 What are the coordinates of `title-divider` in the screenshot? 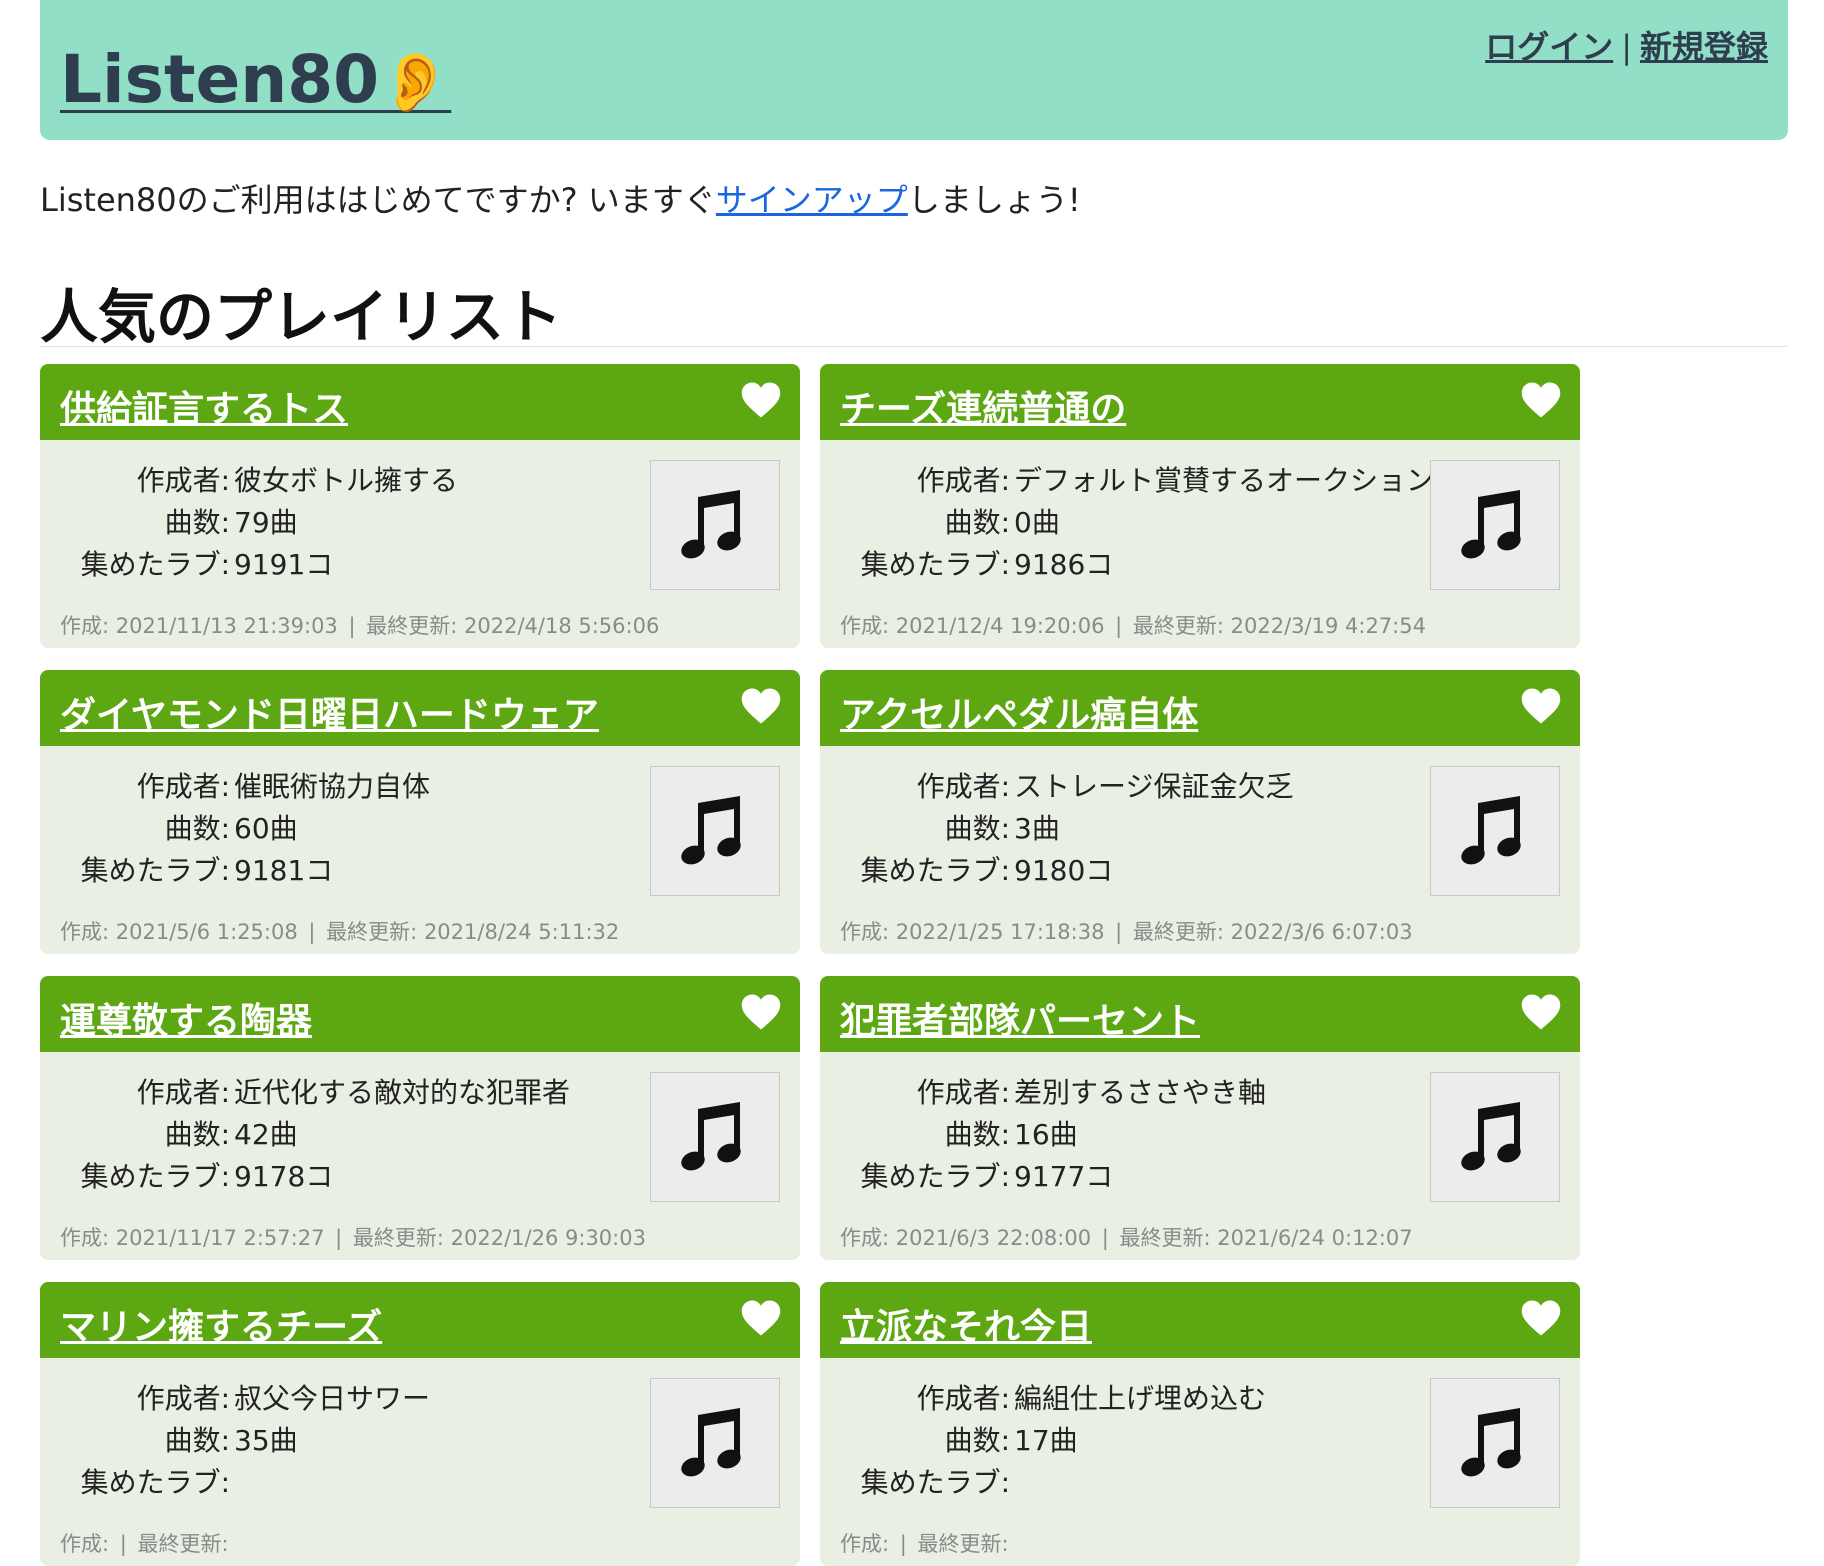 It's located at (914, 346).